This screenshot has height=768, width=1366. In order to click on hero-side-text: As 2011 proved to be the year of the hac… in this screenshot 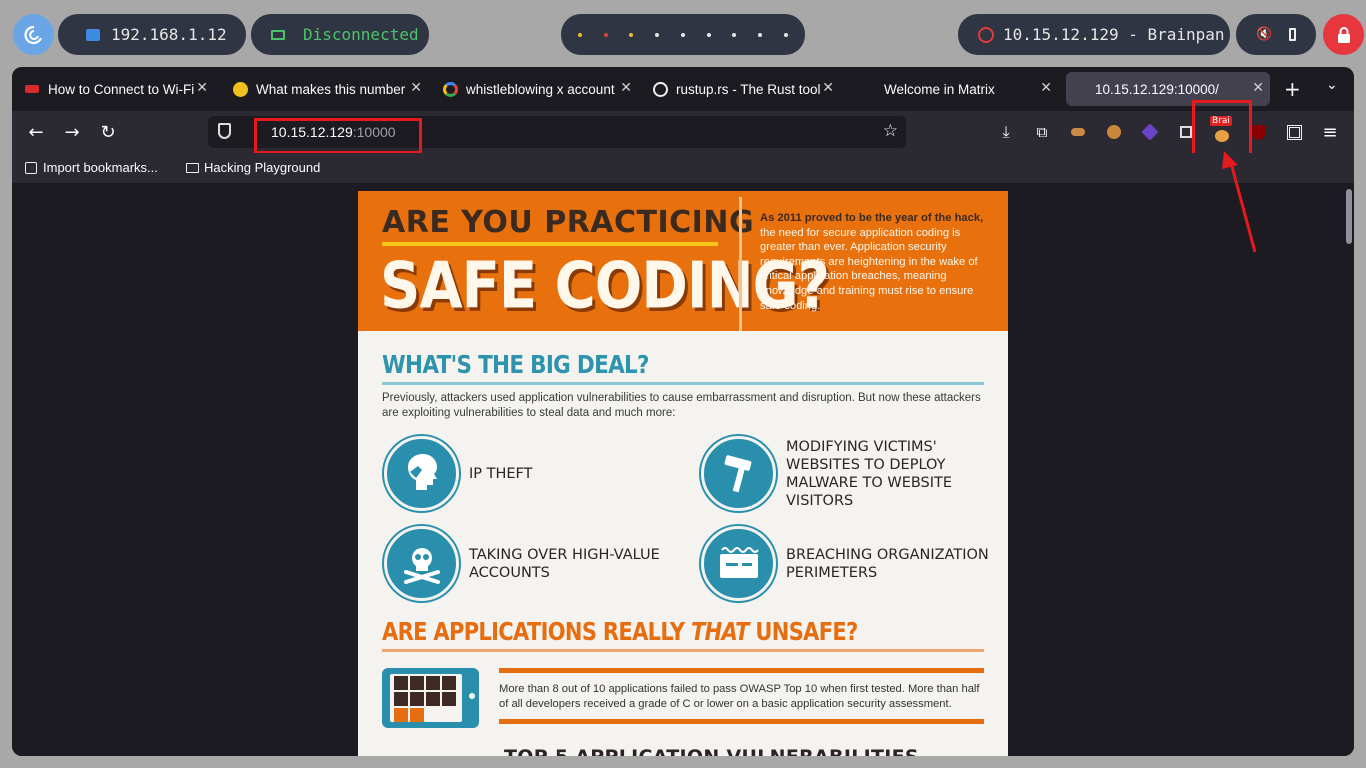, I will do `click(875, 262)`.